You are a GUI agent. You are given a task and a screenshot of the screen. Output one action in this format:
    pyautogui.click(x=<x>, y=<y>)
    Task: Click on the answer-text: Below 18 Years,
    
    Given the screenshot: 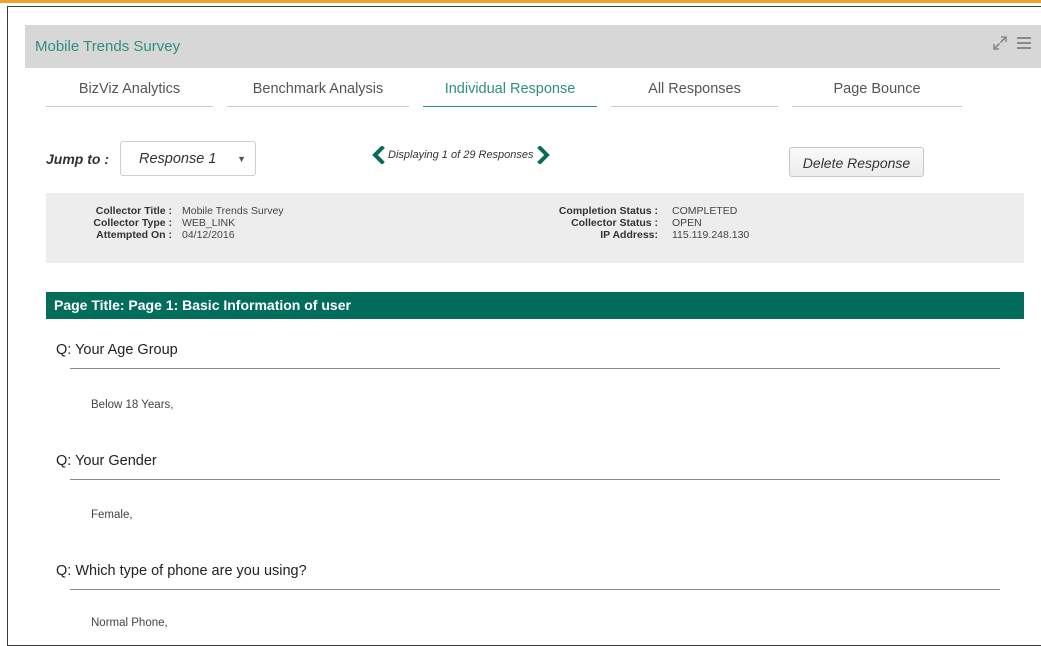 What is the action you would take?
    pyautogui.click(x=132, y=405)
    